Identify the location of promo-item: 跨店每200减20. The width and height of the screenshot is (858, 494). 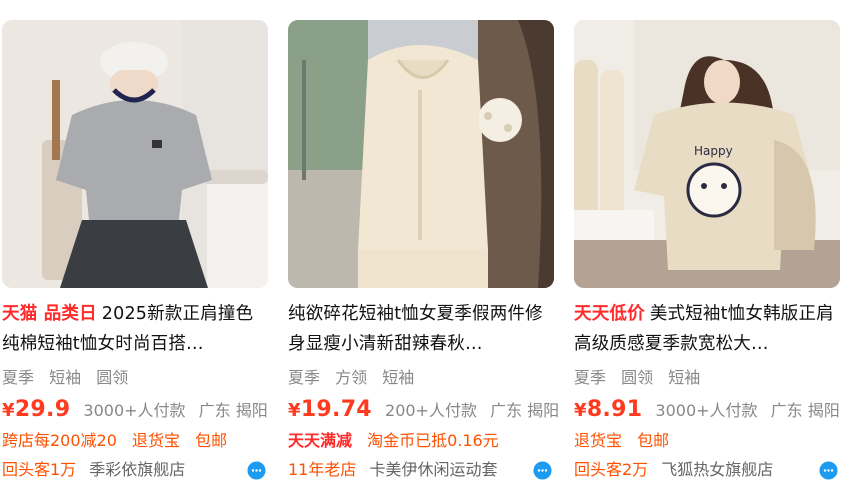
(59, 440).